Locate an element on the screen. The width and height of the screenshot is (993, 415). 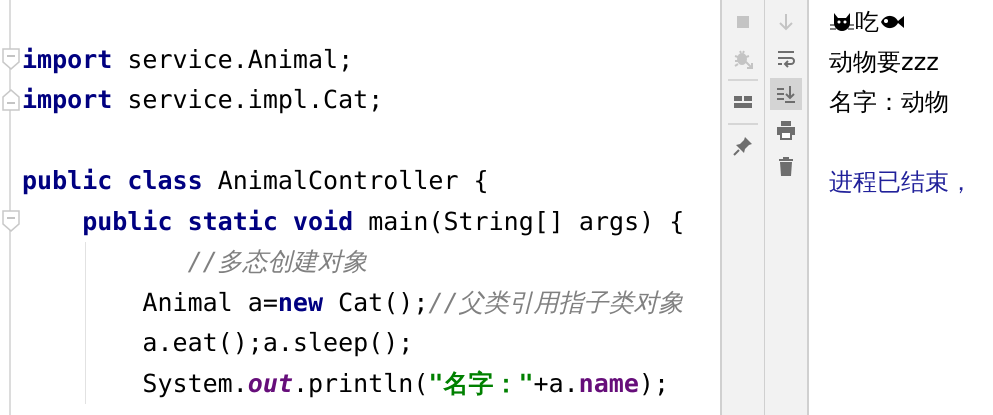
console-output: 动物要zzz is located at coordinates (884, 62).